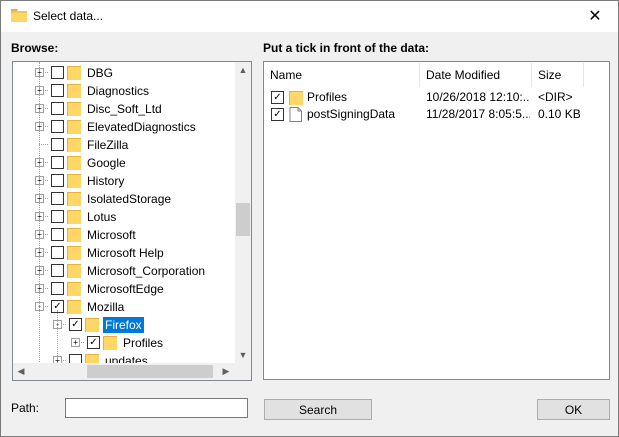 The image size is (619, 437). I want to click on column-header-date-modified: Date Modified, so click(476, 75).